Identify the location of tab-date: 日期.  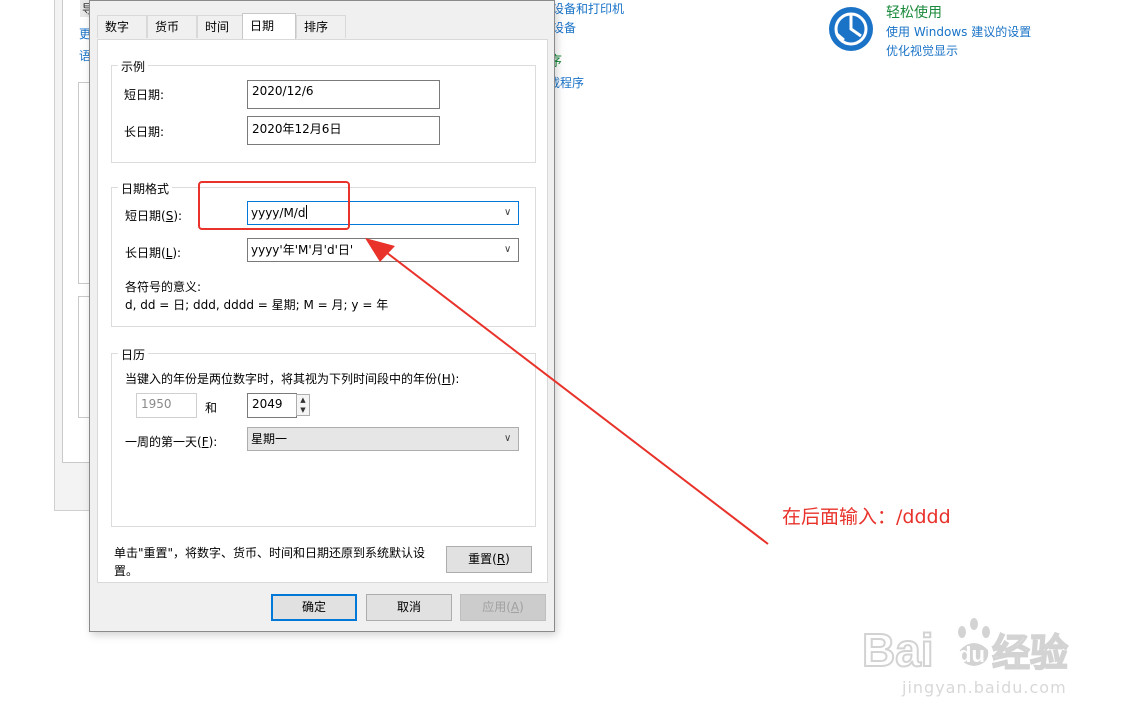
(269, 26).